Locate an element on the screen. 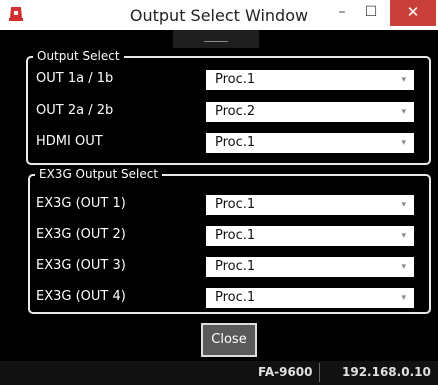 Image resolution: width=438 pixels, height=385 pixels. group-legend: EX3G Output Select is located at coordinates (99, 174).